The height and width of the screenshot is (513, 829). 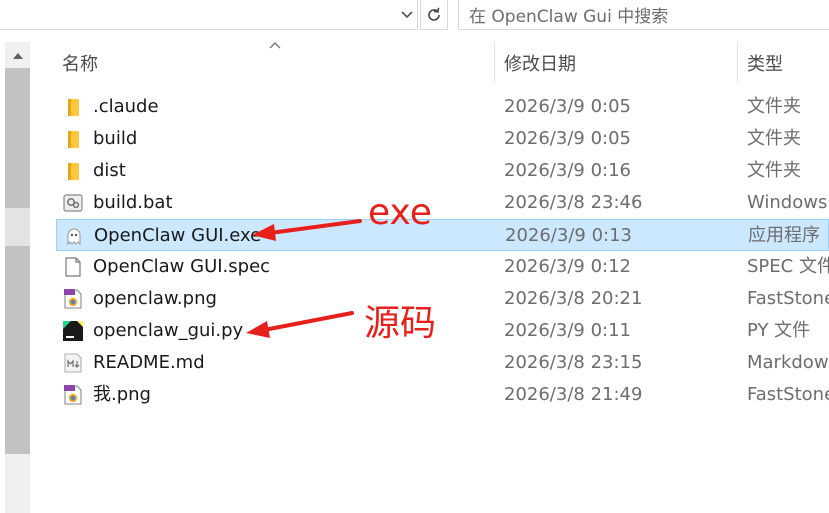 I want to click on refresh-button, so click(x=434, y=15).